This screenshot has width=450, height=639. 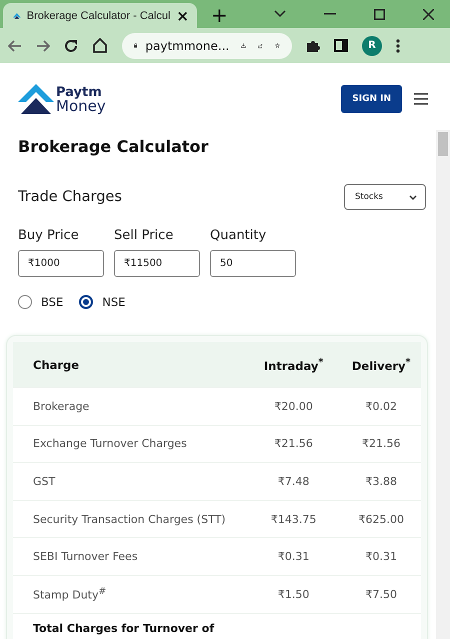 I want to click on sign-in-button: SIGN IN, so click(x=371, y=99).